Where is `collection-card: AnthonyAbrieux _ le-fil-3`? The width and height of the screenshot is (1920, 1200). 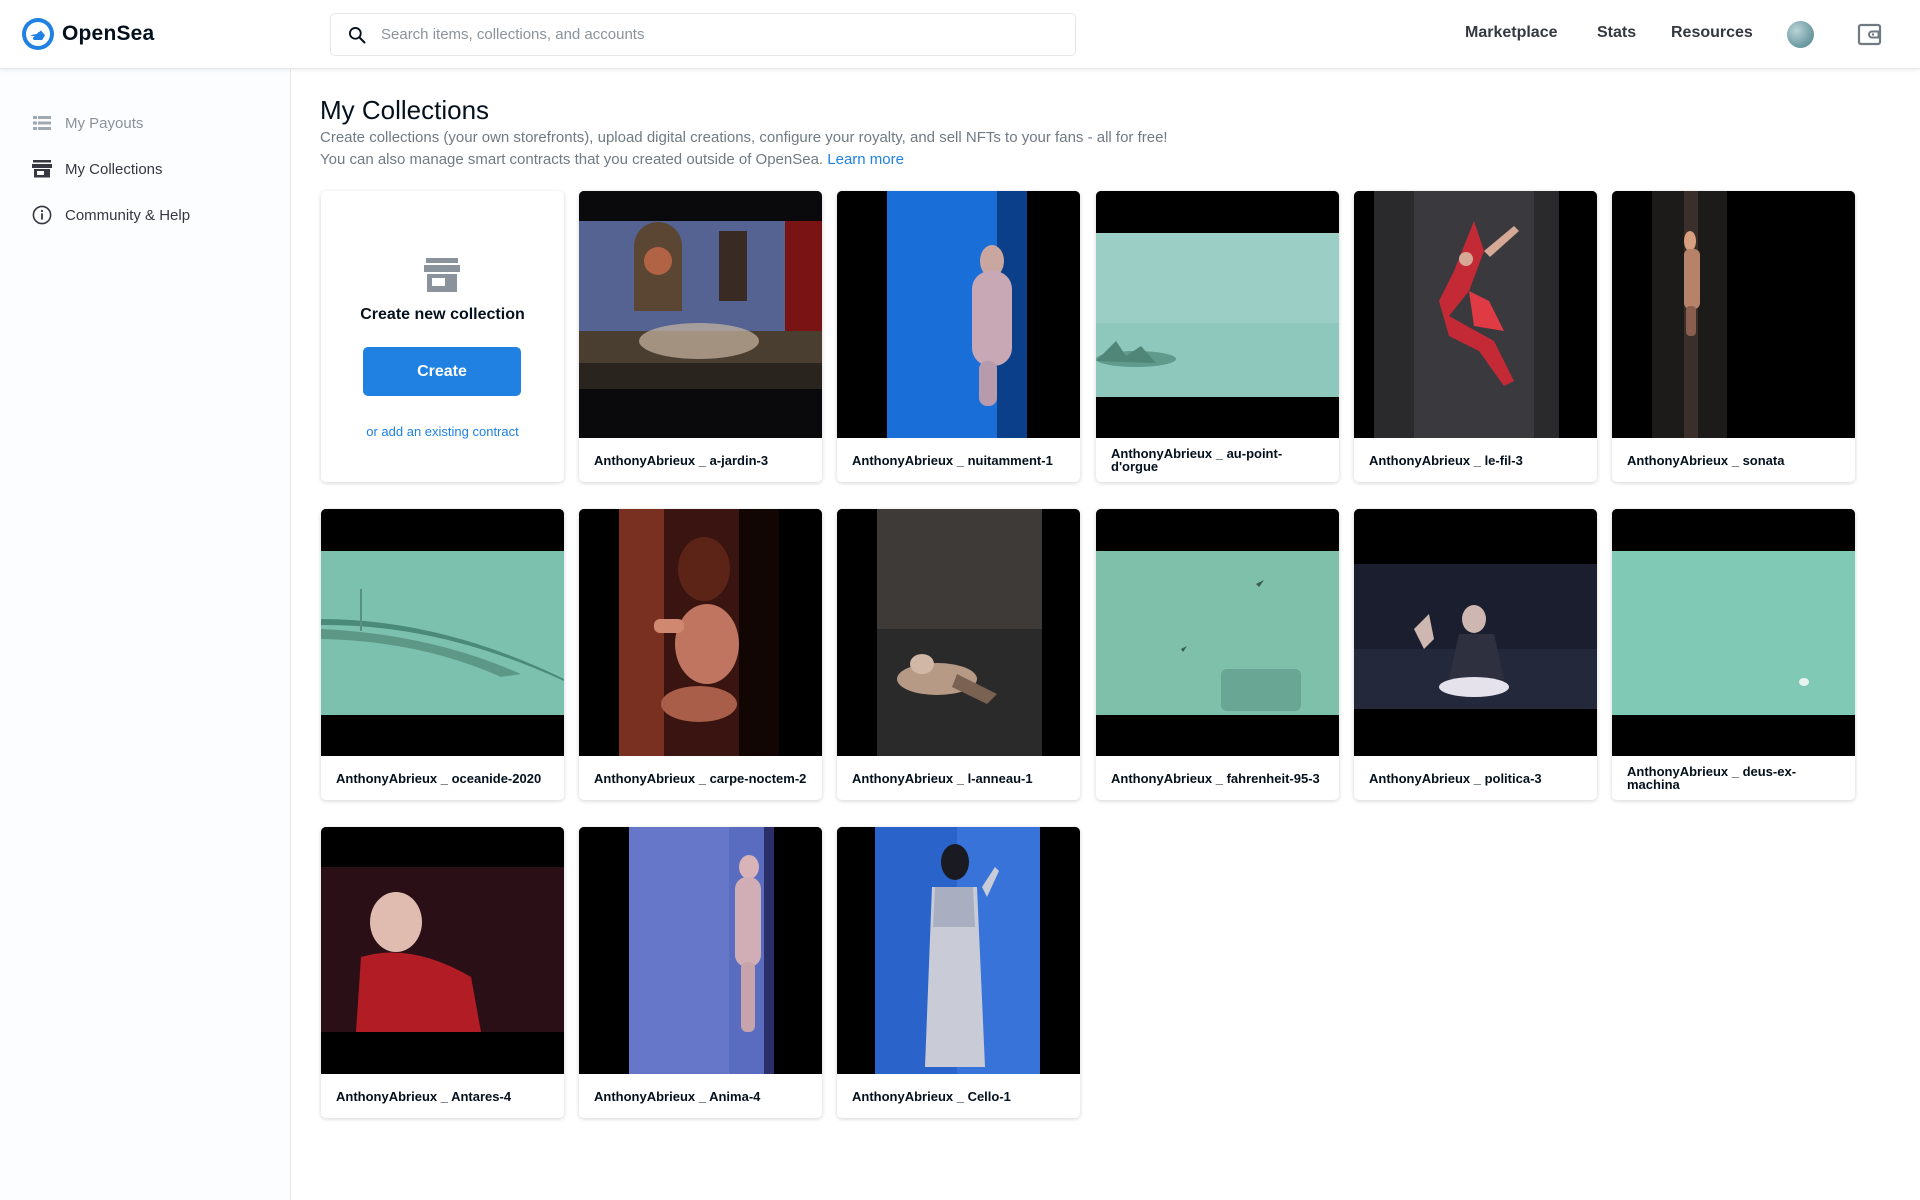 collection-card: AnthonyAbrieux _ le-fil-3 is located at coordinates (1475, 336).